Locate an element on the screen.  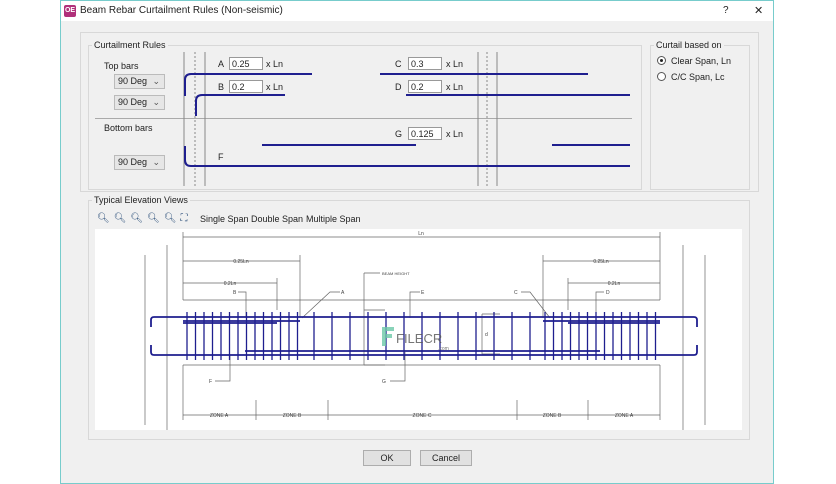
leader-e is located at coordinates (414, 304).